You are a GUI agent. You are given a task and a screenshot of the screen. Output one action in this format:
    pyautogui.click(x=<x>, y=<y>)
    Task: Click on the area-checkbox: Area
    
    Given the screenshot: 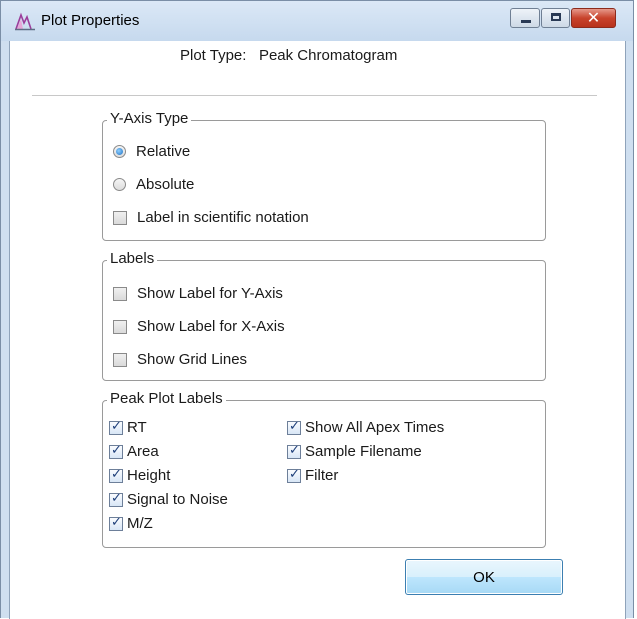 What is the action you would take?
    pyautogui.click(x=134, y=451)
    